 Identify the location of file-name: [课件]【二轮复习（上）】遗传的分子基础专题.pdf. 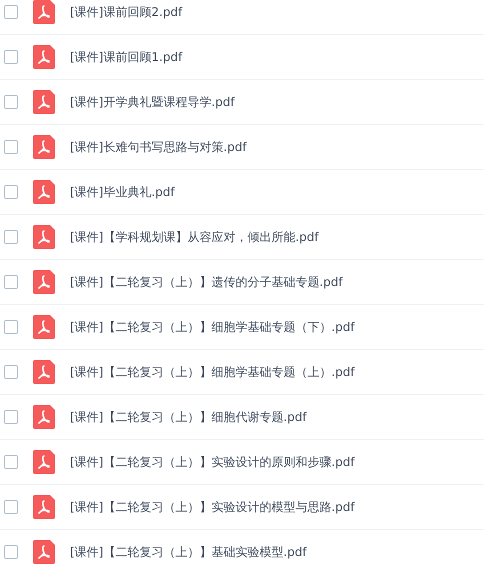
(206, 282).